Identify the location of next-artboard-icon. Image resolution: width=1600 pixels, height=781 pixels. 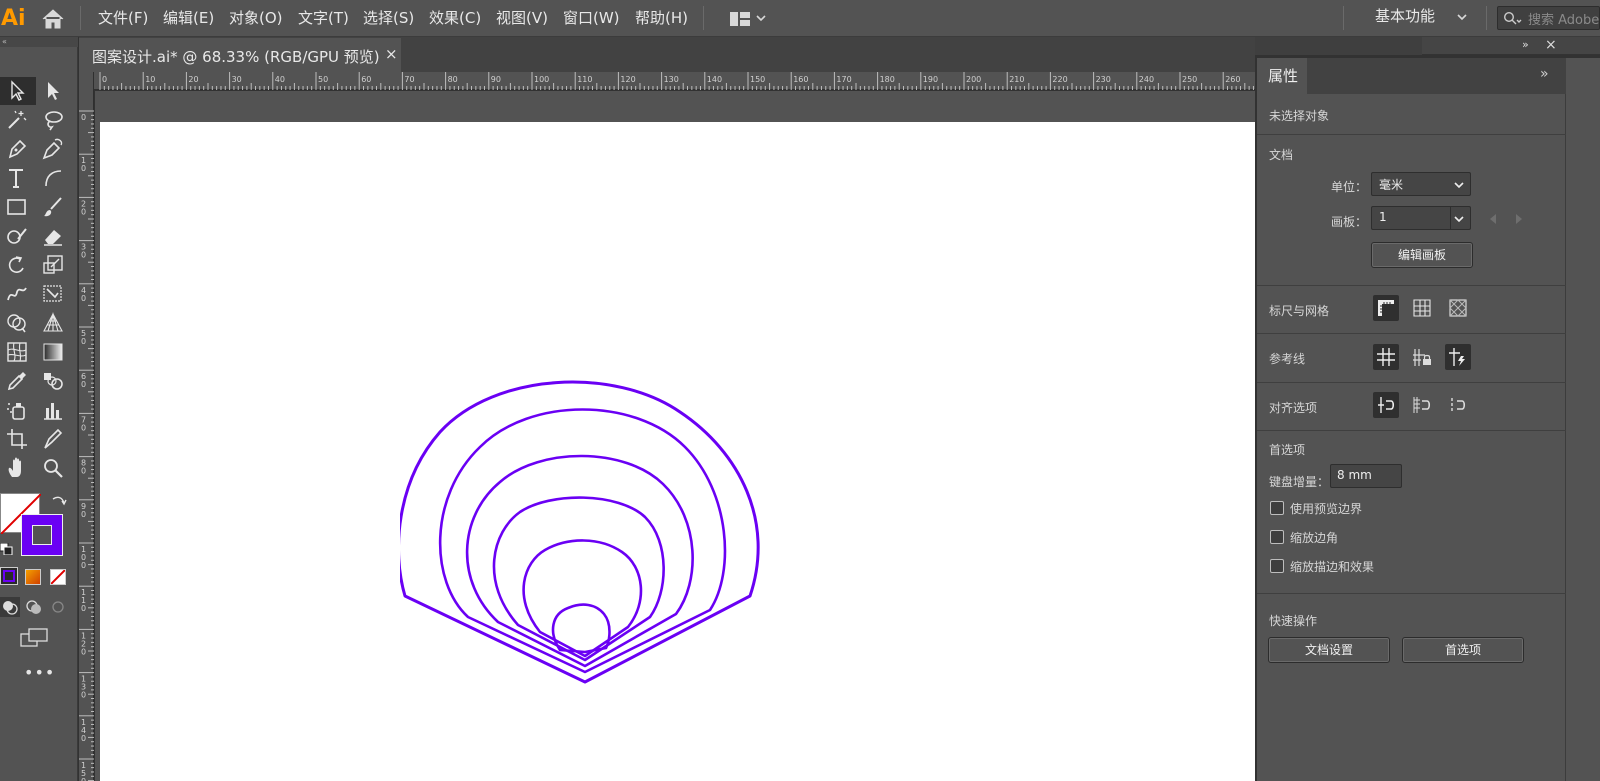
(1519, 219).